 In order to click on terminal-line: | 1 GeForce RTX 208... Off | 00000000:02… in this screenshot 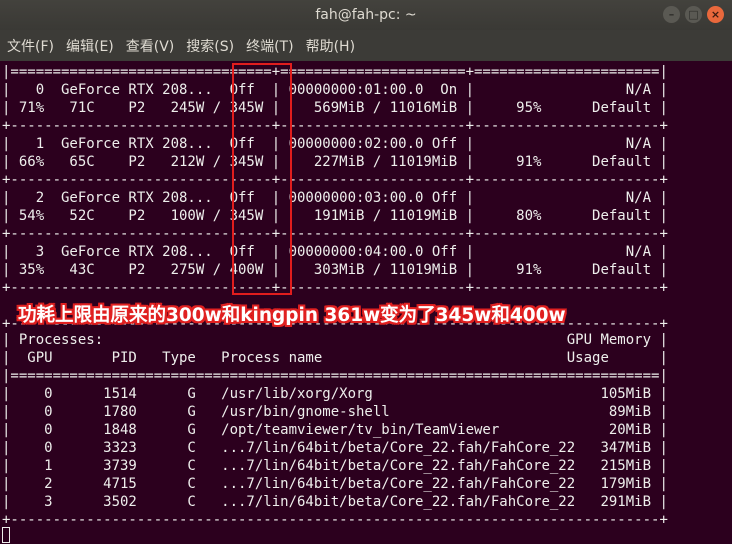, I will do `click(335, 144)`.